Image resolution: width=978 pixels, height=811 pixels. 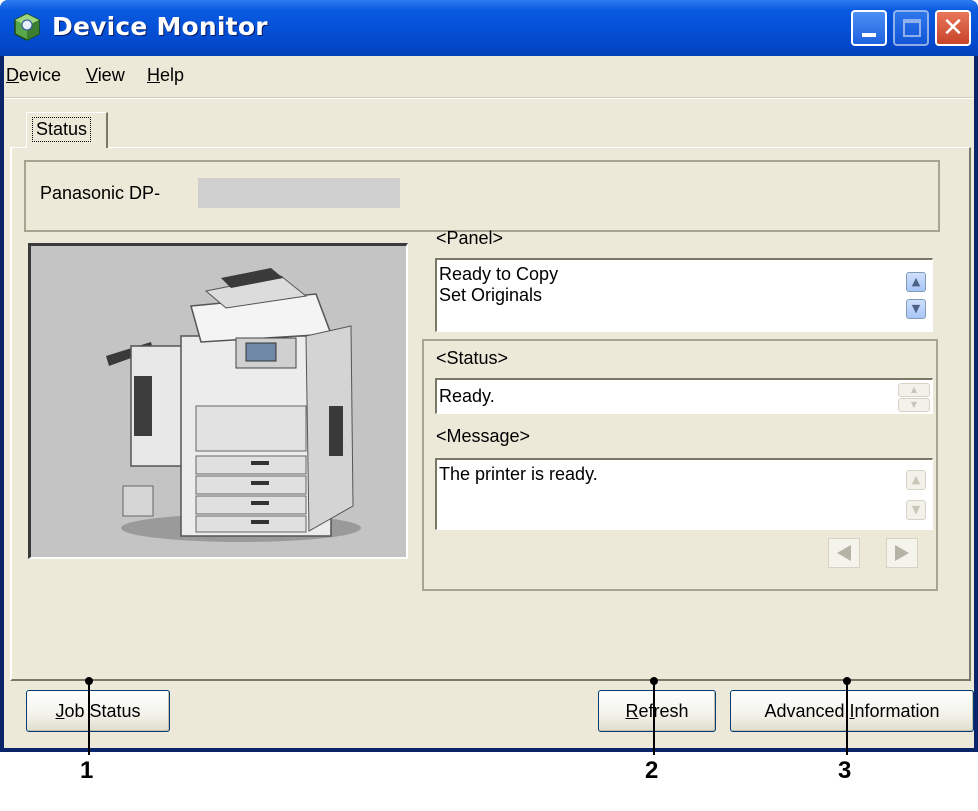 What do you see at coordinates (657, 711) in the screenshot?
I see `refresh-button: Refresh` at bounding box center [657, 711].